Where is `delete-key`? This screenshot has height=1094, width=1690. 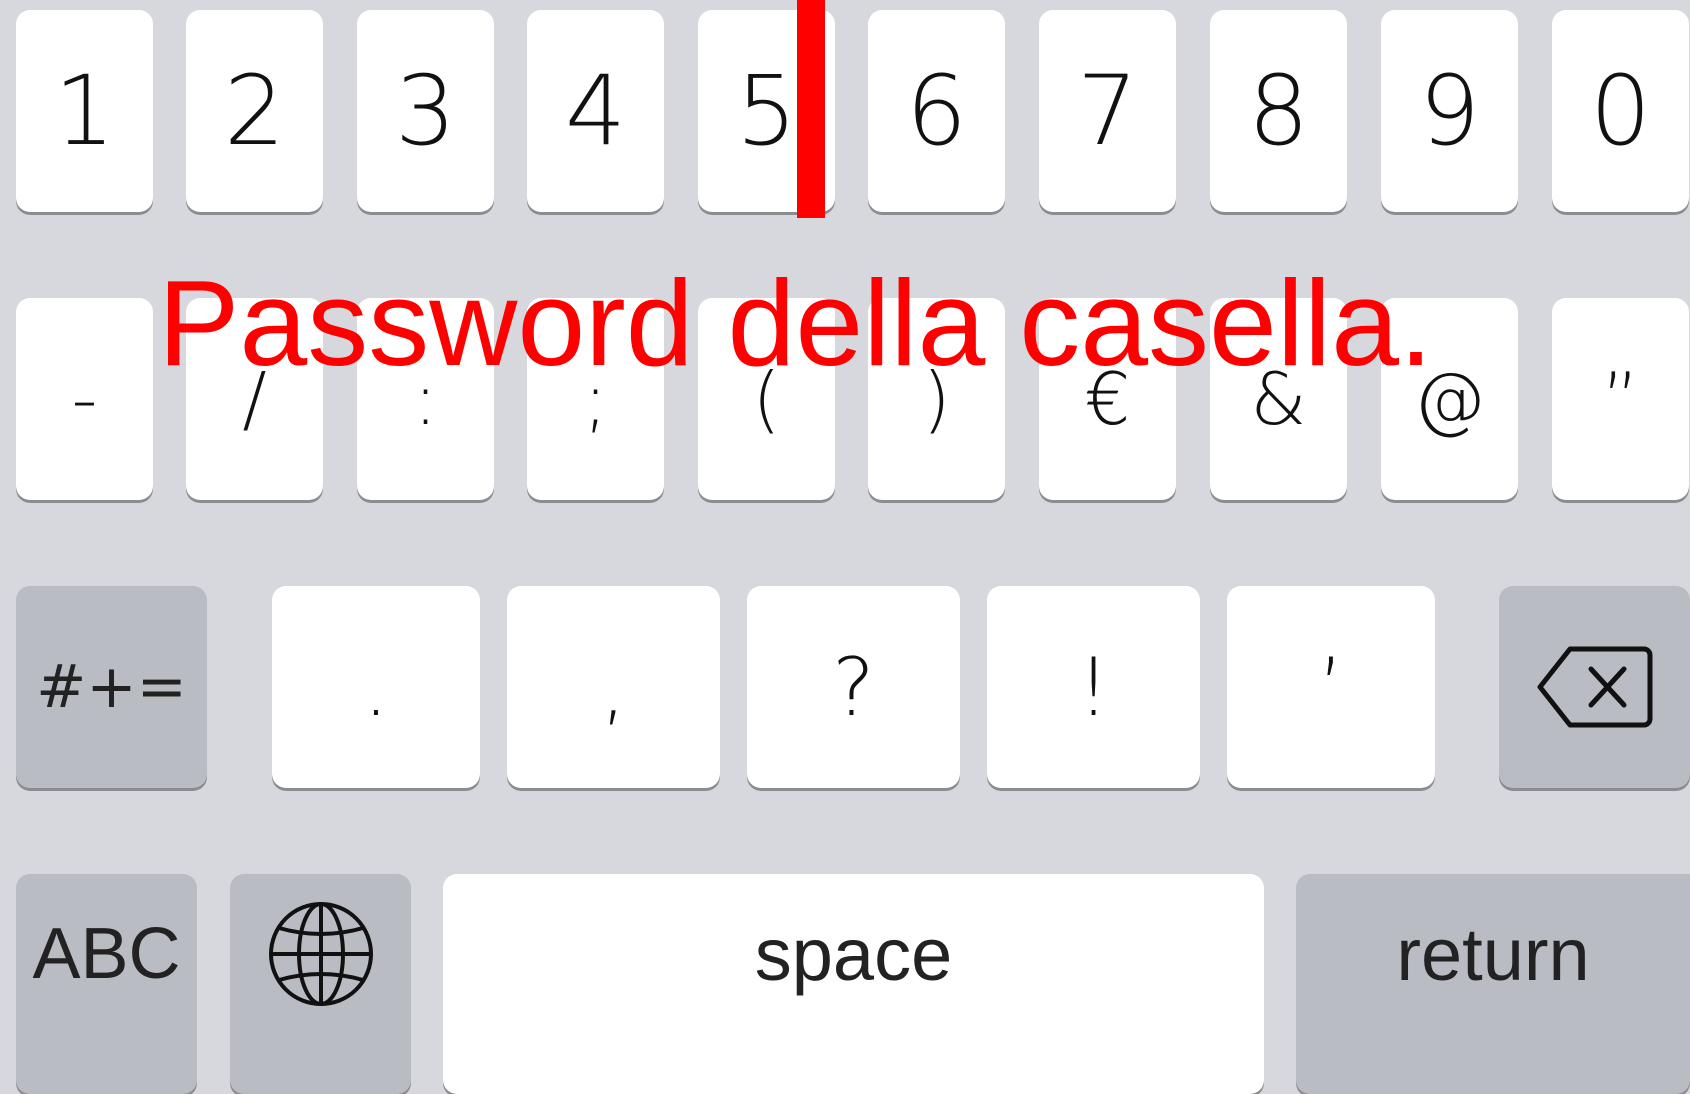 delete-key is located at coordinates (1594, 687).